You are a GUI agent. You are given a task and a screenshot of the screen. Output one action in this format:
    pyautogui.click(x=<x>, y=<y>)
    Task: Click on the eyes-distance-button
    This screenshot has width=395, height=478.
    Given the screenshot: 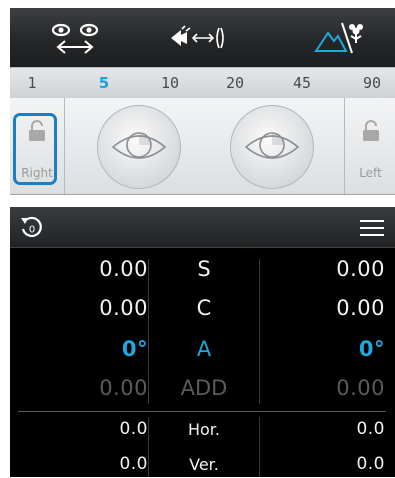 What is the action you would take?
    pyautogui.click(x=75, y=37)
    